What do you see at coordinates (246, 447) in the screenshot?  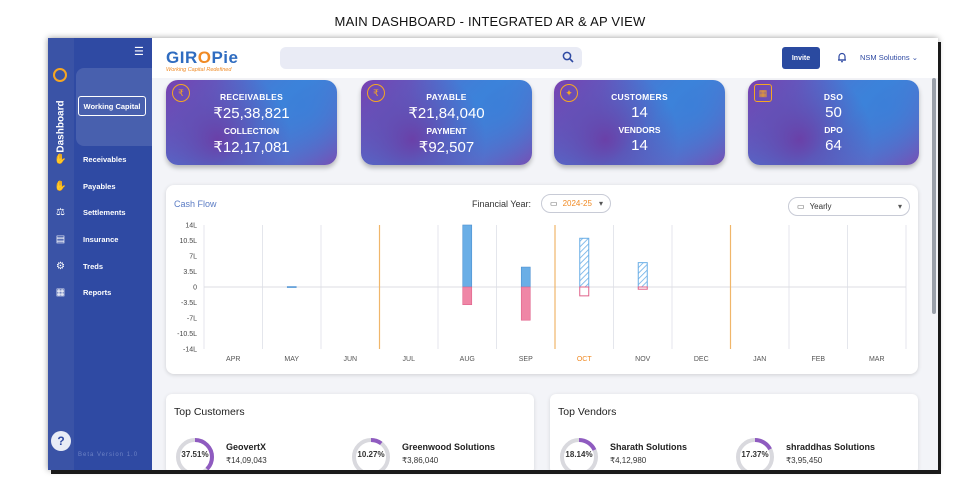 I see `customer-name: GeovertX` at bounding box center [246, 447].